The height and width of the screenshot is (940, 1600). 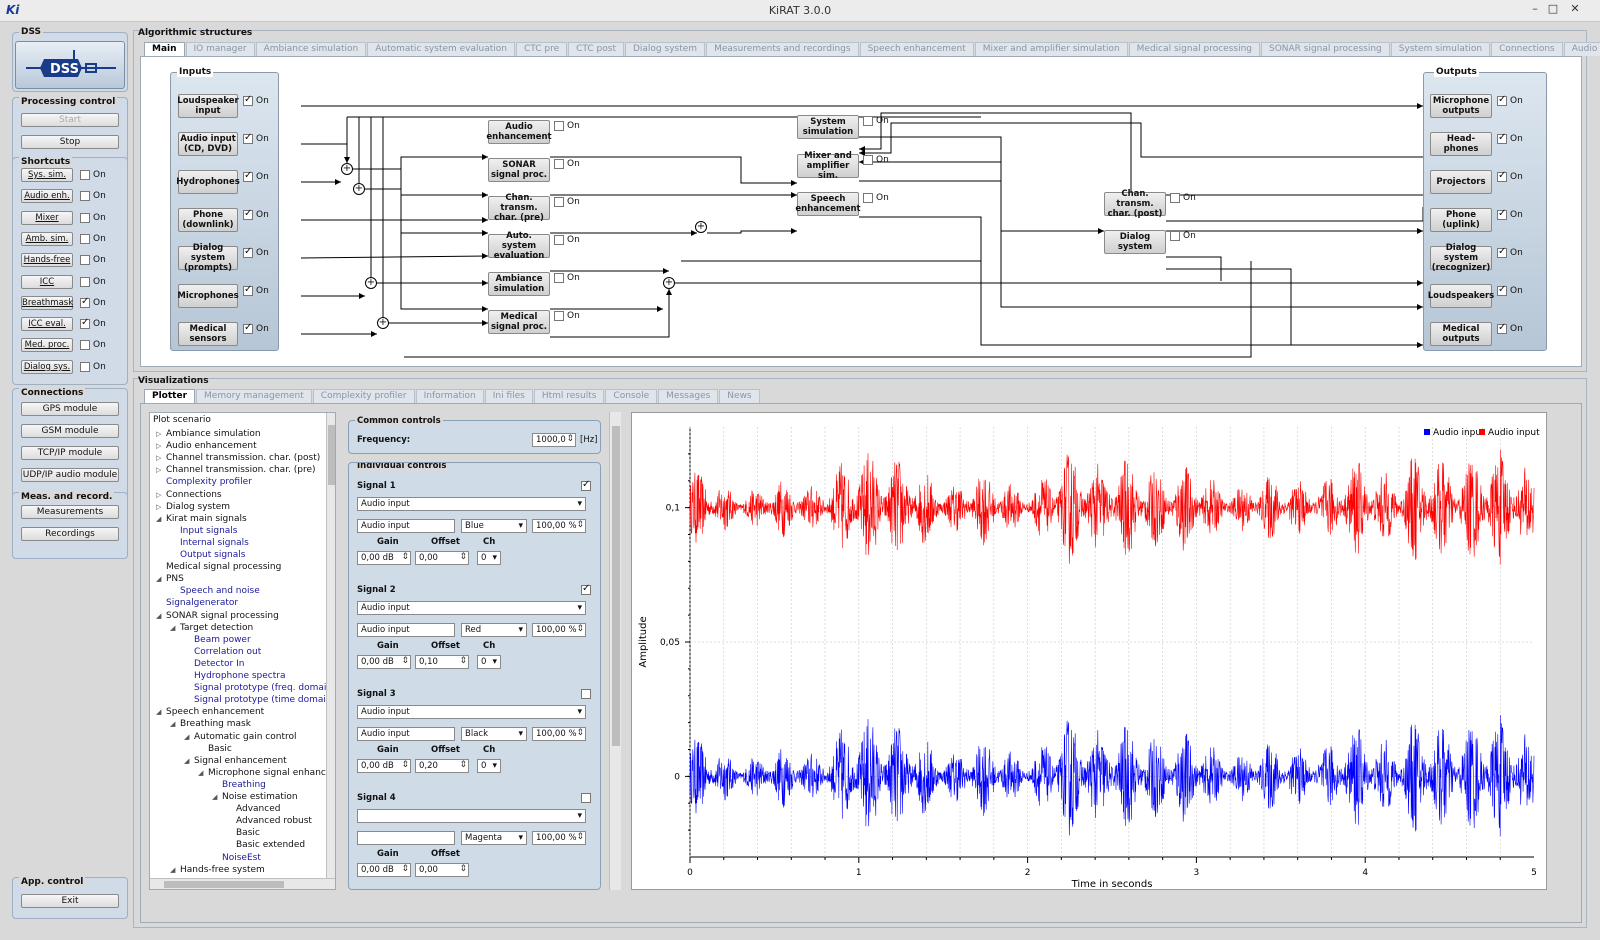 I want to click on output-head-phones-checkbox, so click(x=1502, y=138).